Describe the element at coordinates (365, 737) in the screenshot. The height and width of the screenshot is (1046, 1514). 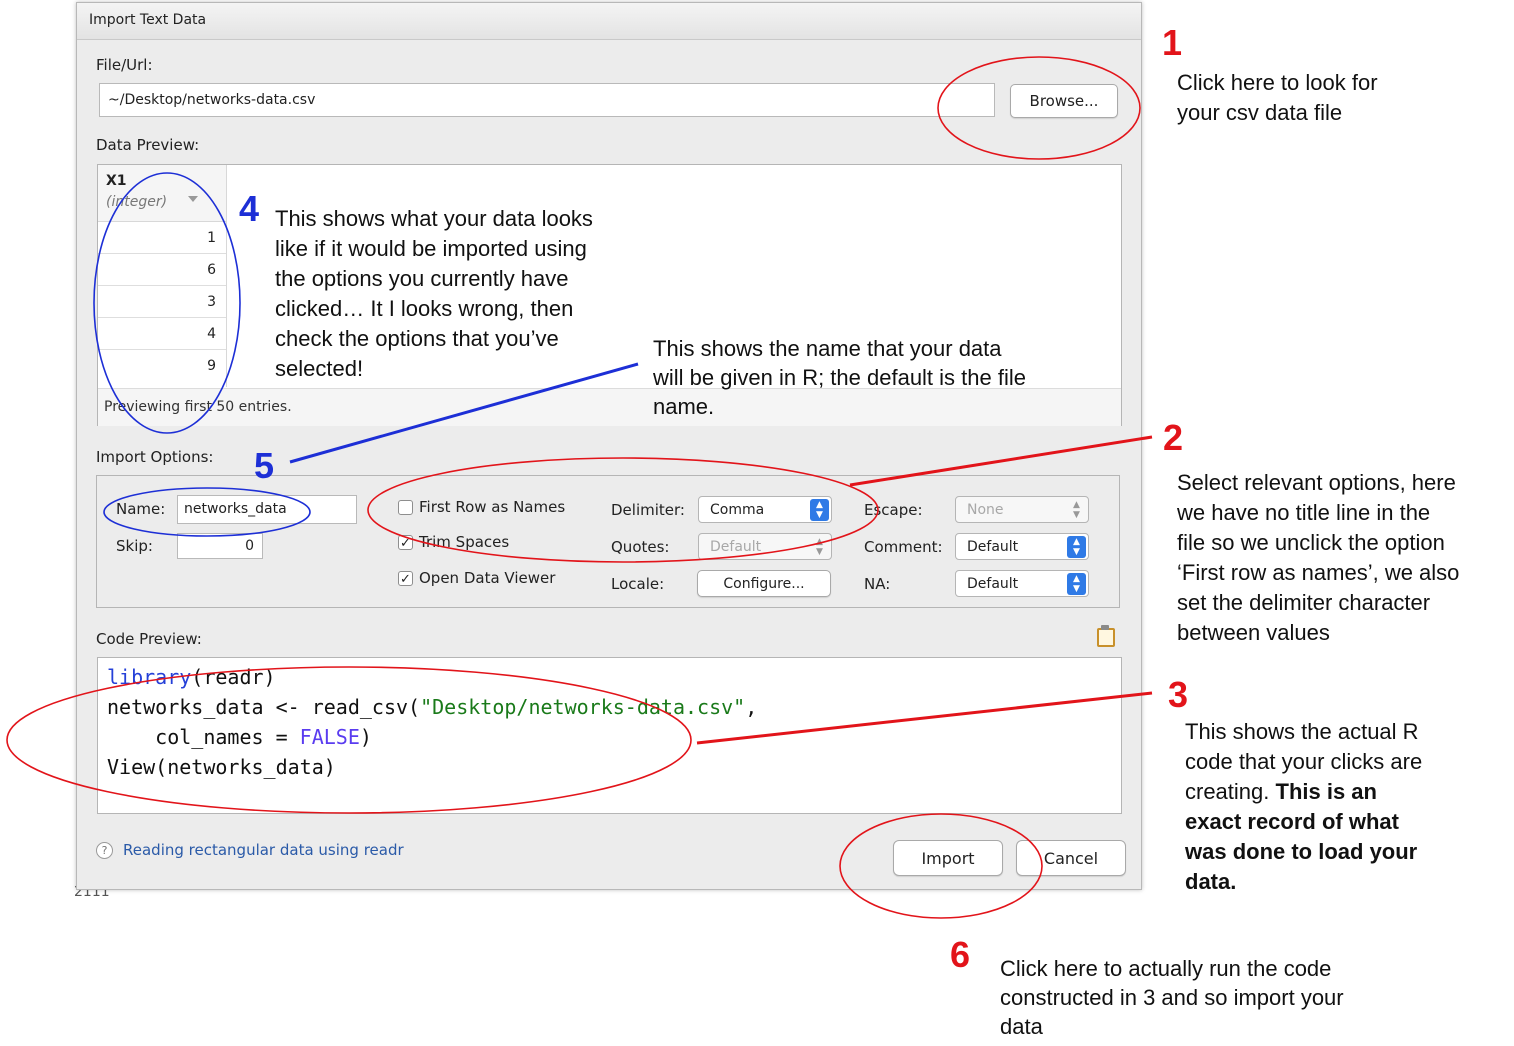
I see `code-text: )` at that location.